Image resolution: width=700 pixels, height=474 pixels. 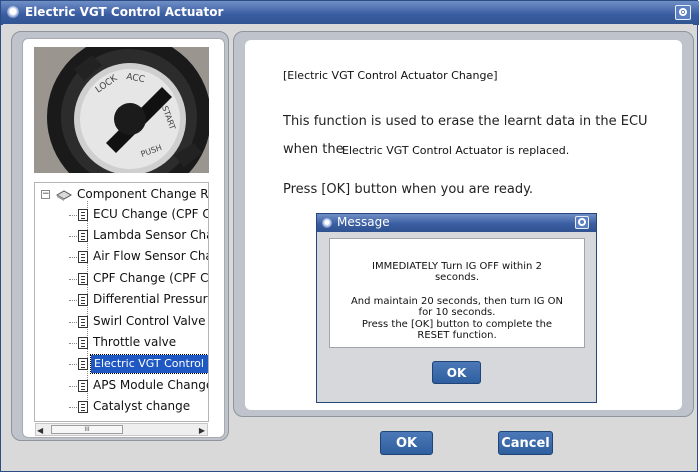 What do you see at coordinates (525, 443) in the screenshot?
I see `cancel-button: Cancel` at bounding box center [525, 443].